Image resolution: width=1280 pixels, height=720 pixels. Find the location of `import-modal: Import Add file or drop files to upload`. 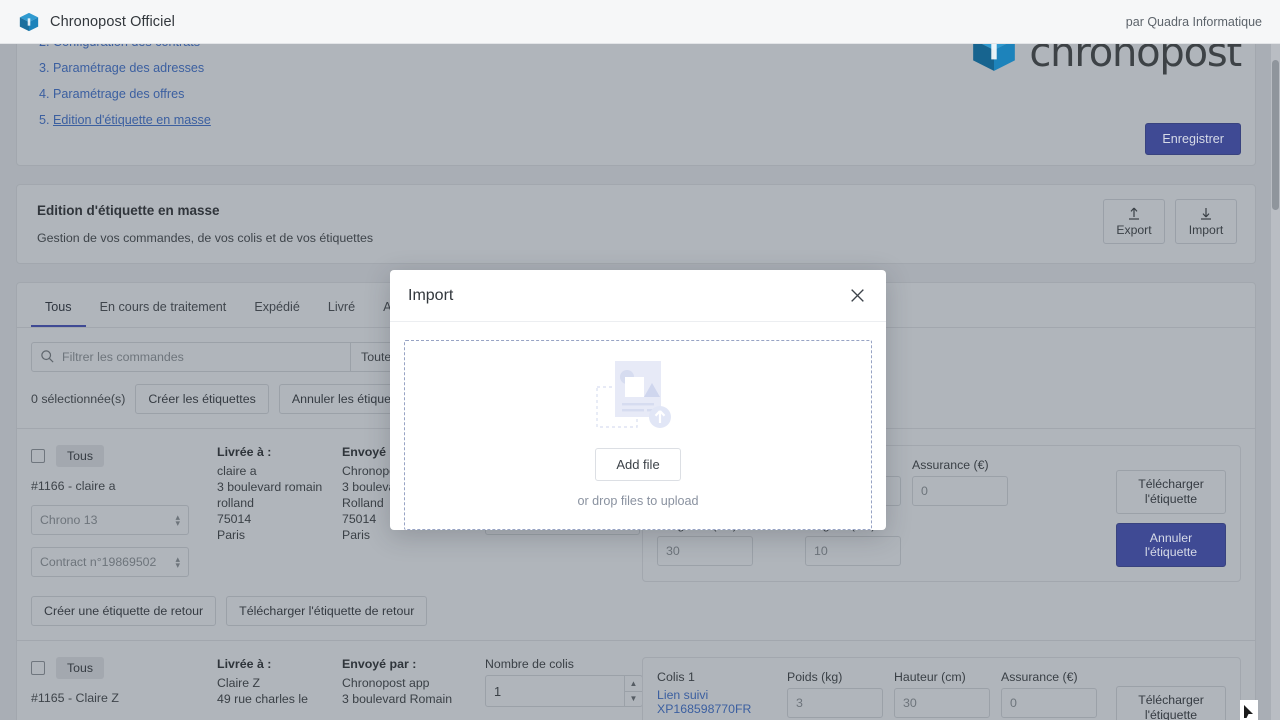

import-modal: Import Add file or drop files to upload is located at coordinates (638, 400).